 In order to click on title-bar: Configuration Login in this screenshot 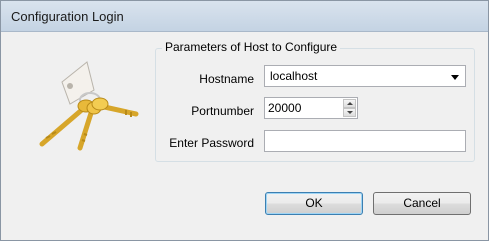, I will do `click(244, 16)`.